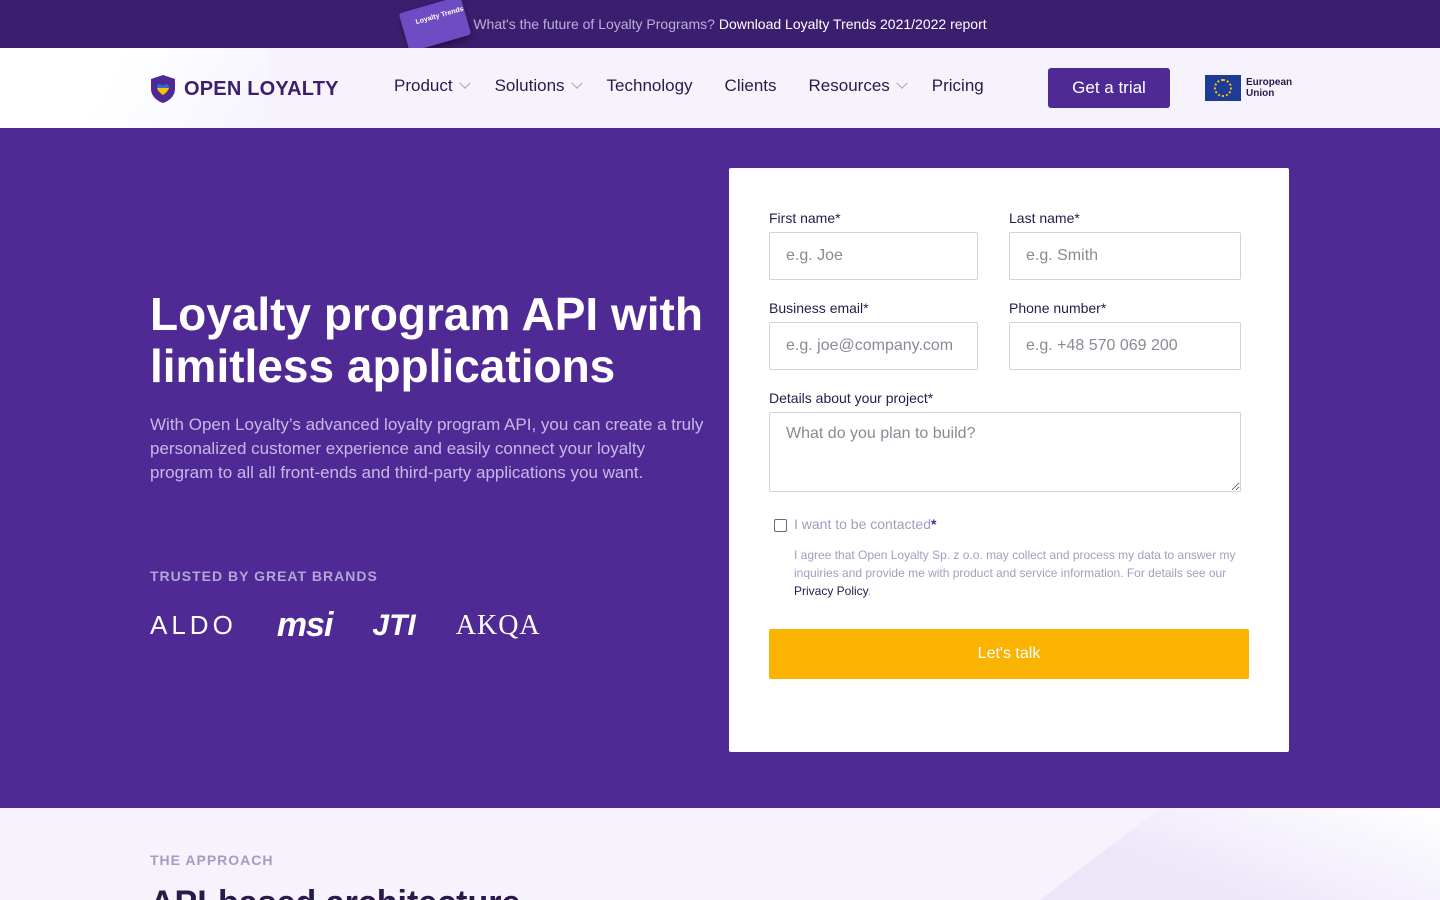 This screenshot has height=900, width=1440. I want to click on logo: OPEN LOYALTY, so click(244, 89).